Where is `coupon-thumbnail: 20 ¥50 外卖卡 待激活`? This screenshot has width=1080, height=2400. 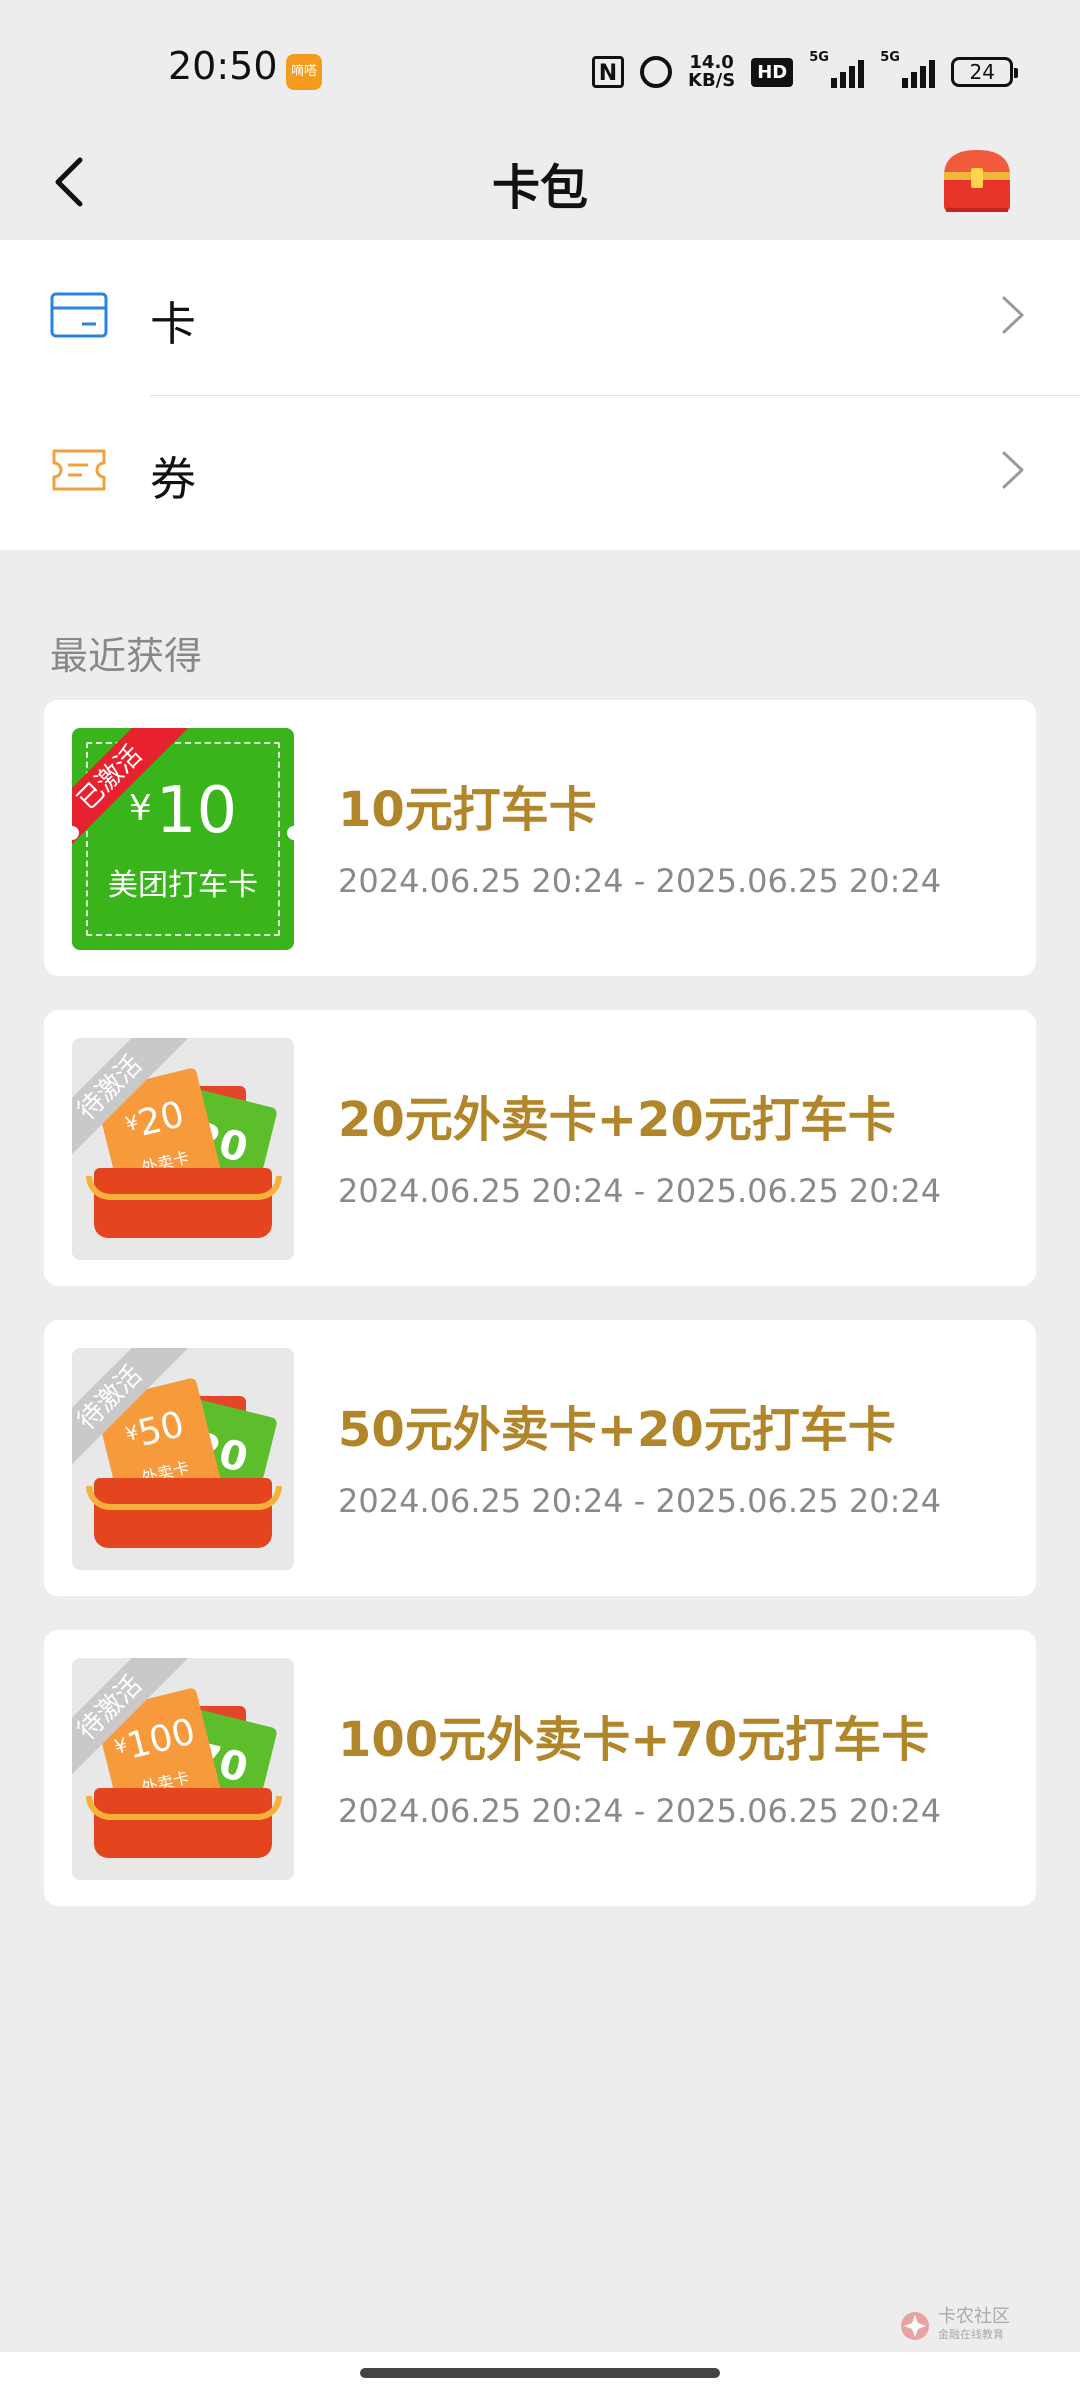 coupon-thumbnail: 20 ¥50 外卖卡 待激活 is located at coordinates (183, 1459).